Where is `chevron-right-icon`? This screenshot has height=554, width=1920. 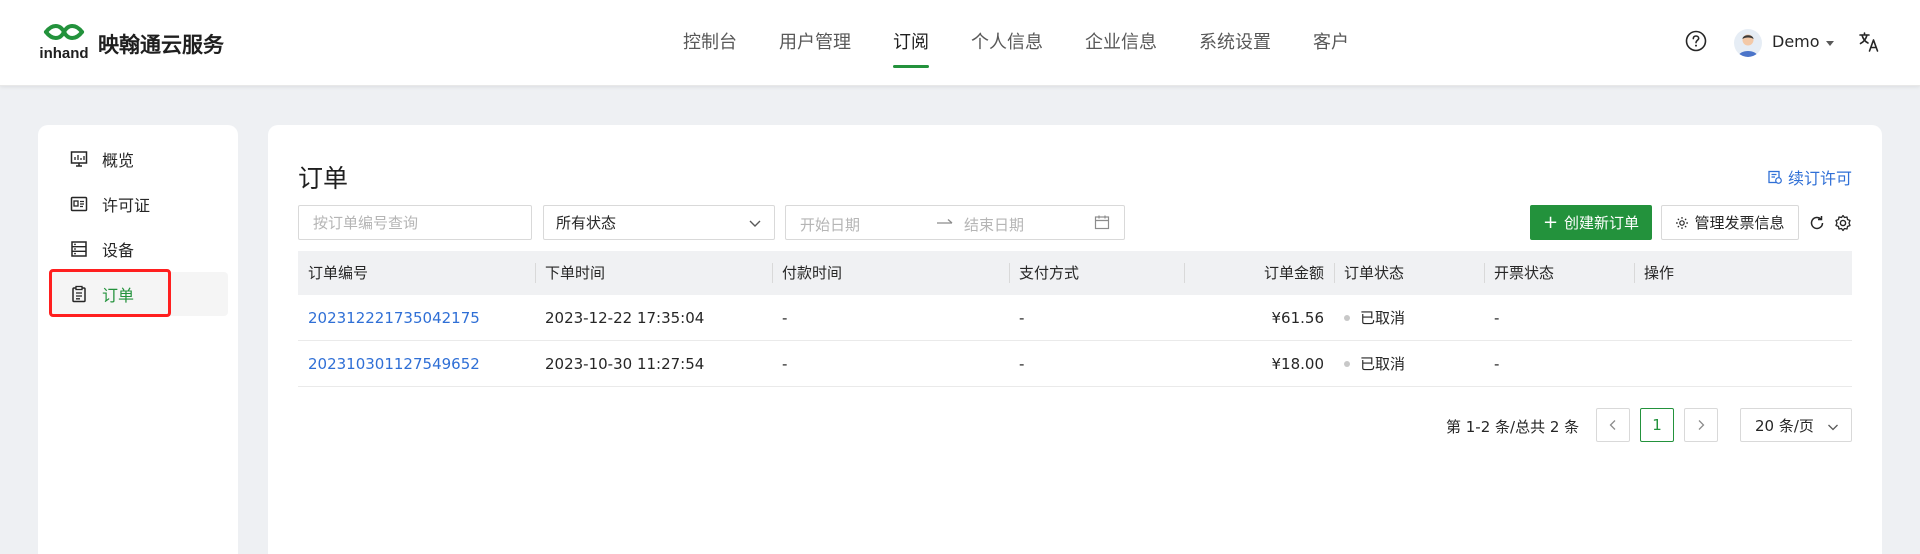 chevron-right-icon is located at coordinates (1701, 425).